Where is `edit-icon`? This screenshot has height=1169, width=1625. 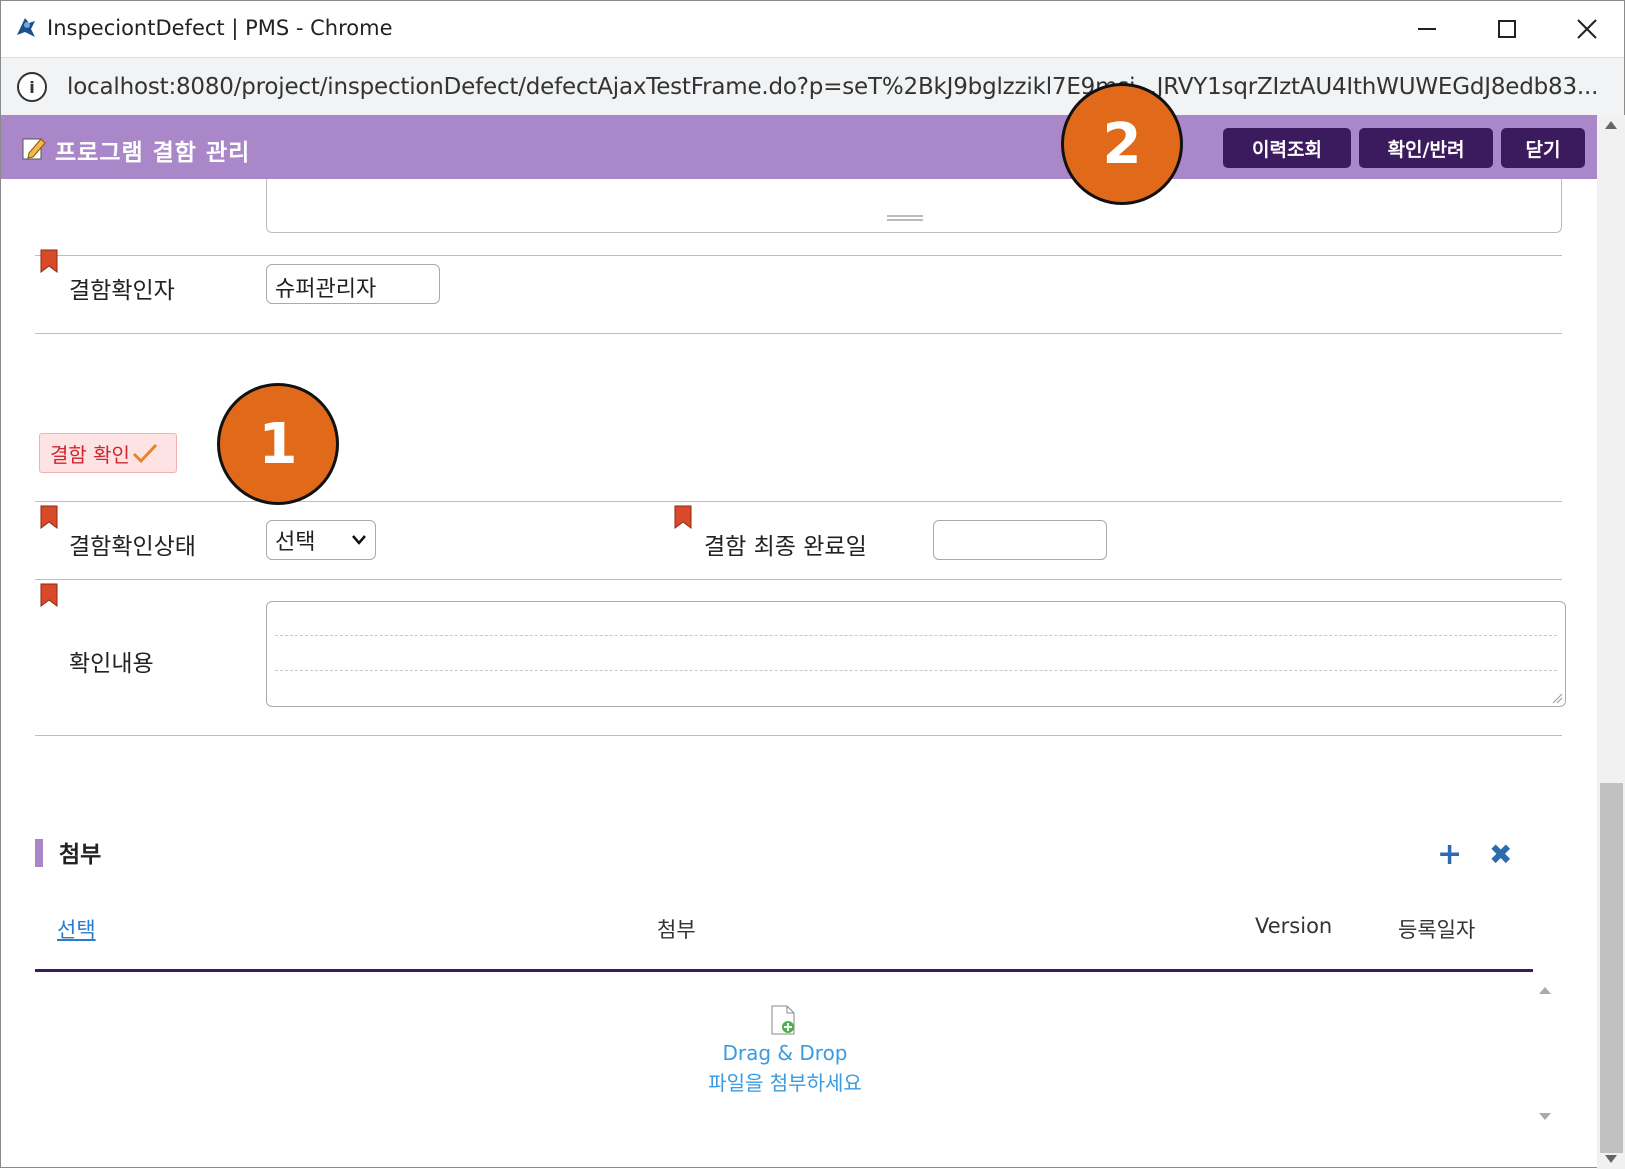 edit-icon is located at coordinates (34, 149).